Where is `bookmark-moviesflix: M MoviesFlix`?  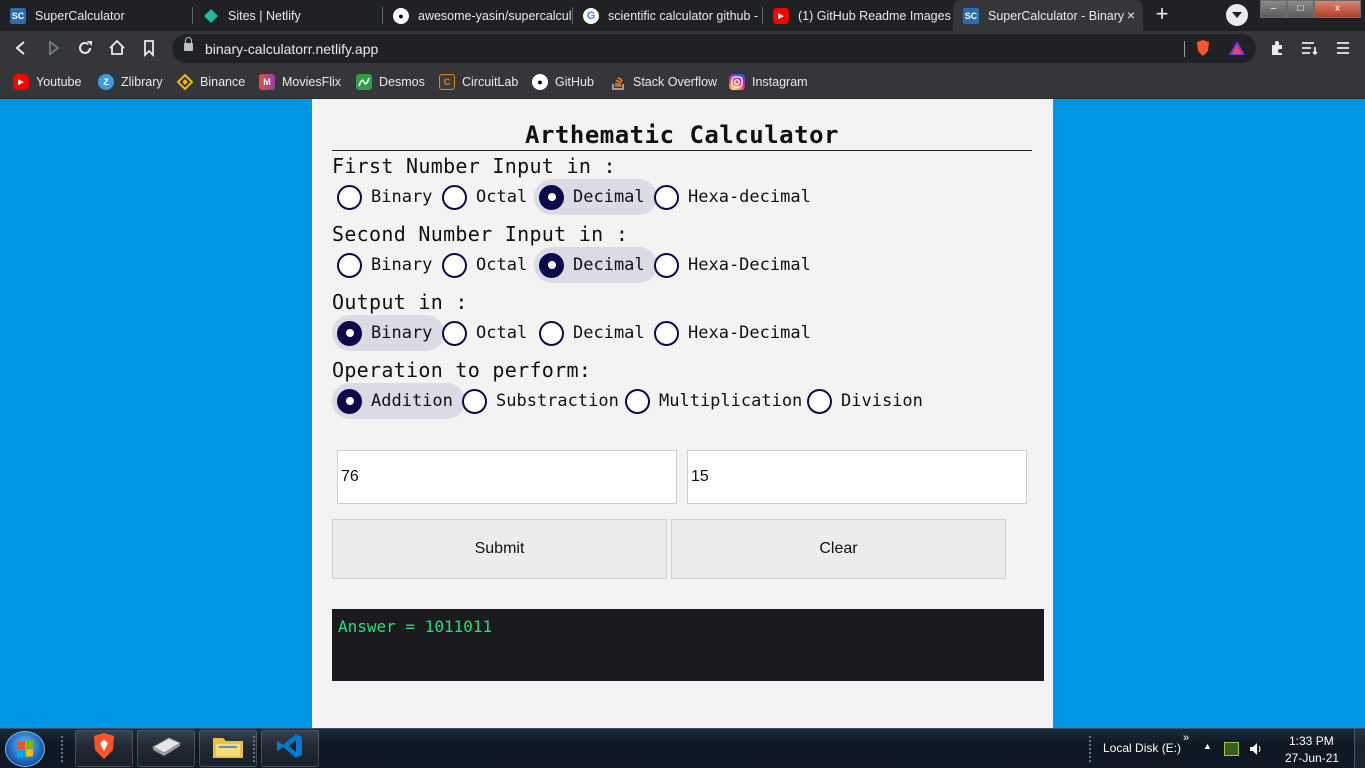
bookmark-moviesflix: M MoviesFlix is located at coordinates (300, 82).